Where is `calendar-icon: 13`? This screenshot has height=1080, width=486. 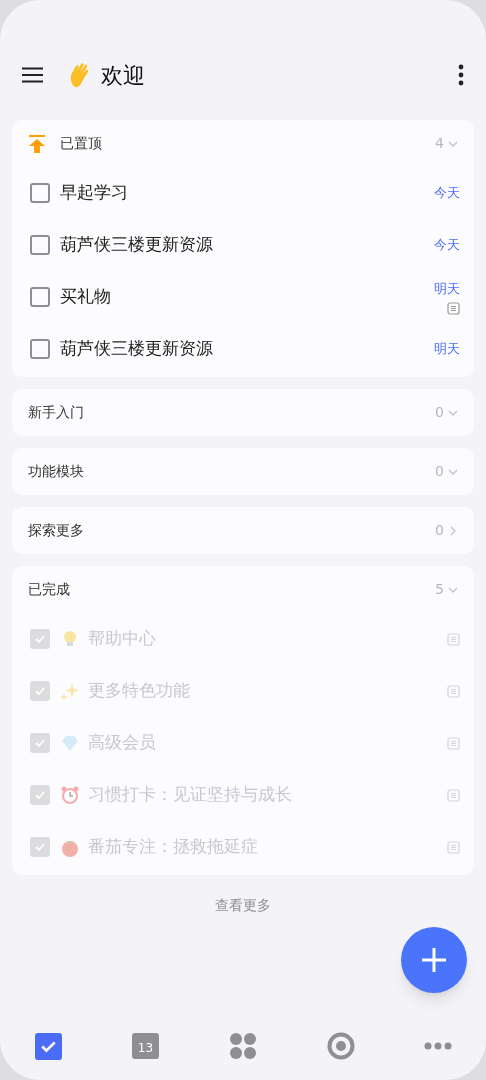
calendar-icon: 13 is located at coordinates (145, 1046).